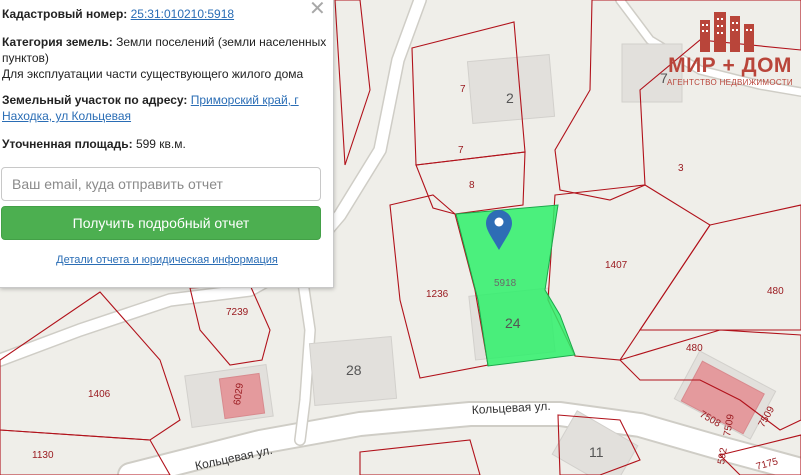  I want to click on cadastral-label: Кадастровый номер:, so click(65, 14).